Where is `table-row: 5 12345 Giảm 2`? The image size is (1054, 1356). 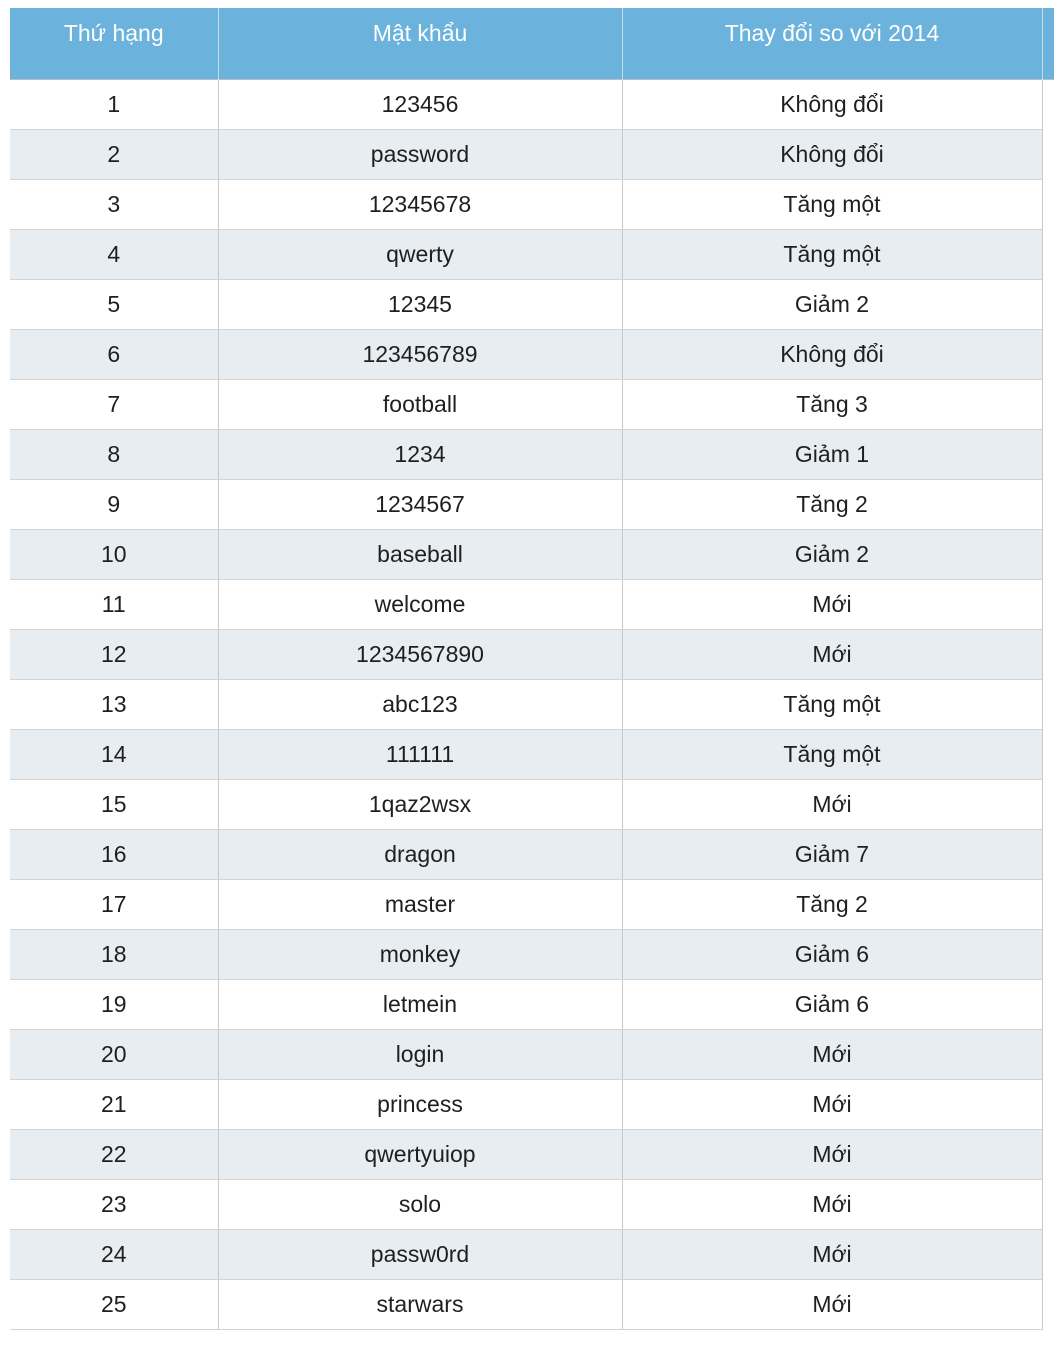 table-row: 5 12345 Giảm 2 is located at coordinates (532, 304).